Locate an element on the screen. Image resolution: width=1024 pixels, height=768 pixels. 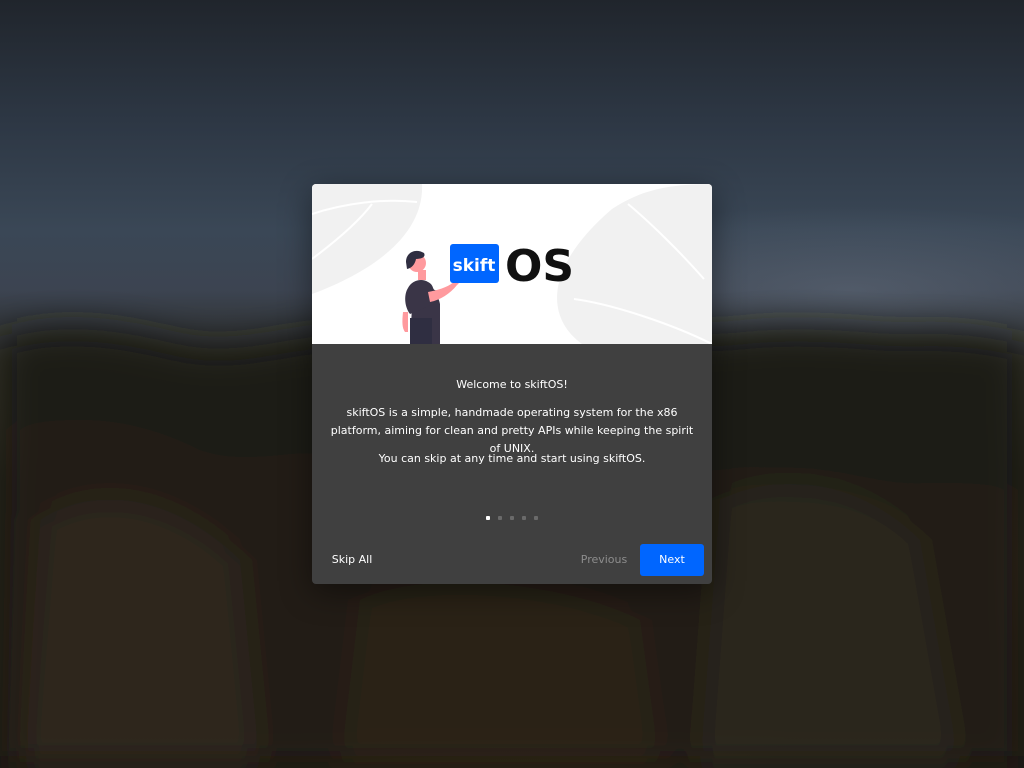
skift-logo-icon: skift is located at coordinates (474, 263).